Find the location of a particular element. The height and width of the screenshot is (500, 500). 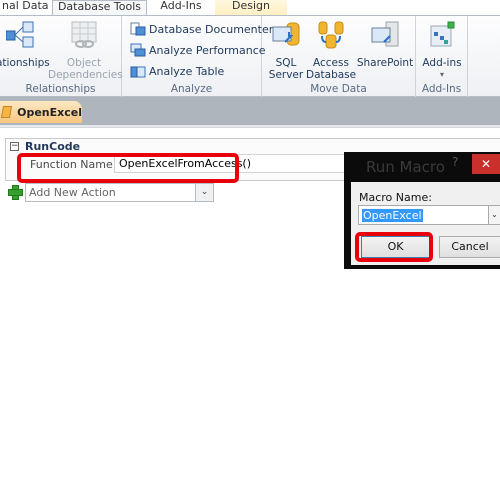

analyze-table-button: Analyze Table is located at coordinates (177, 71).